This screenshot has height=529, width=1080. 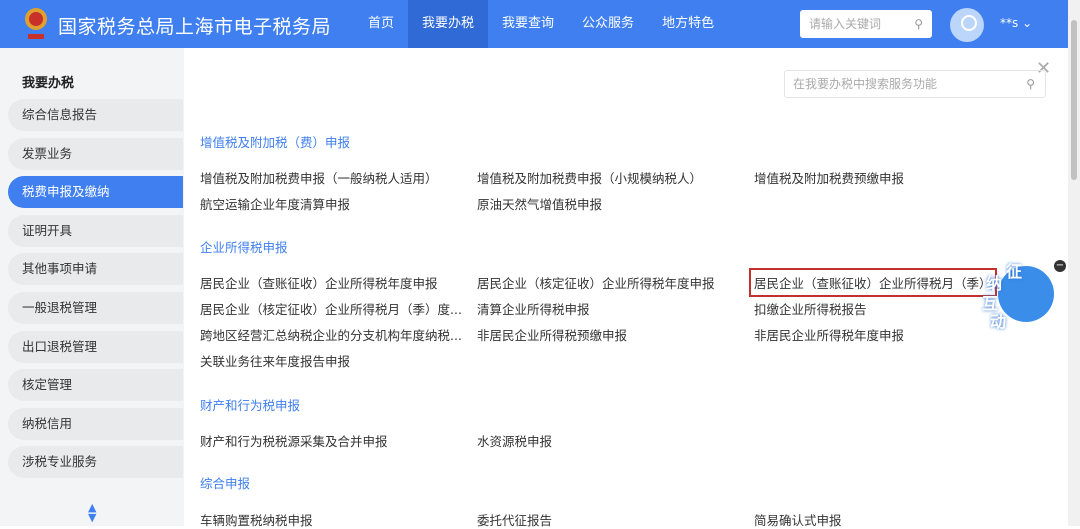 What do you see at coordinates (1027, 23) in the screenshot?
I see `chevron-down-icon: ⌄` at bounding box center [1027, 23].